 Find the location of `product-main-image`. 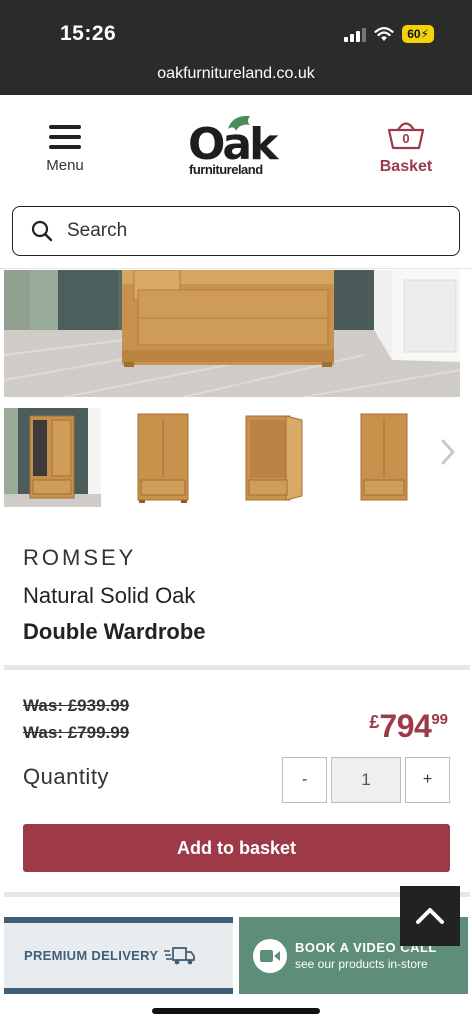

product-main-image is located at coordinates (232, 333).